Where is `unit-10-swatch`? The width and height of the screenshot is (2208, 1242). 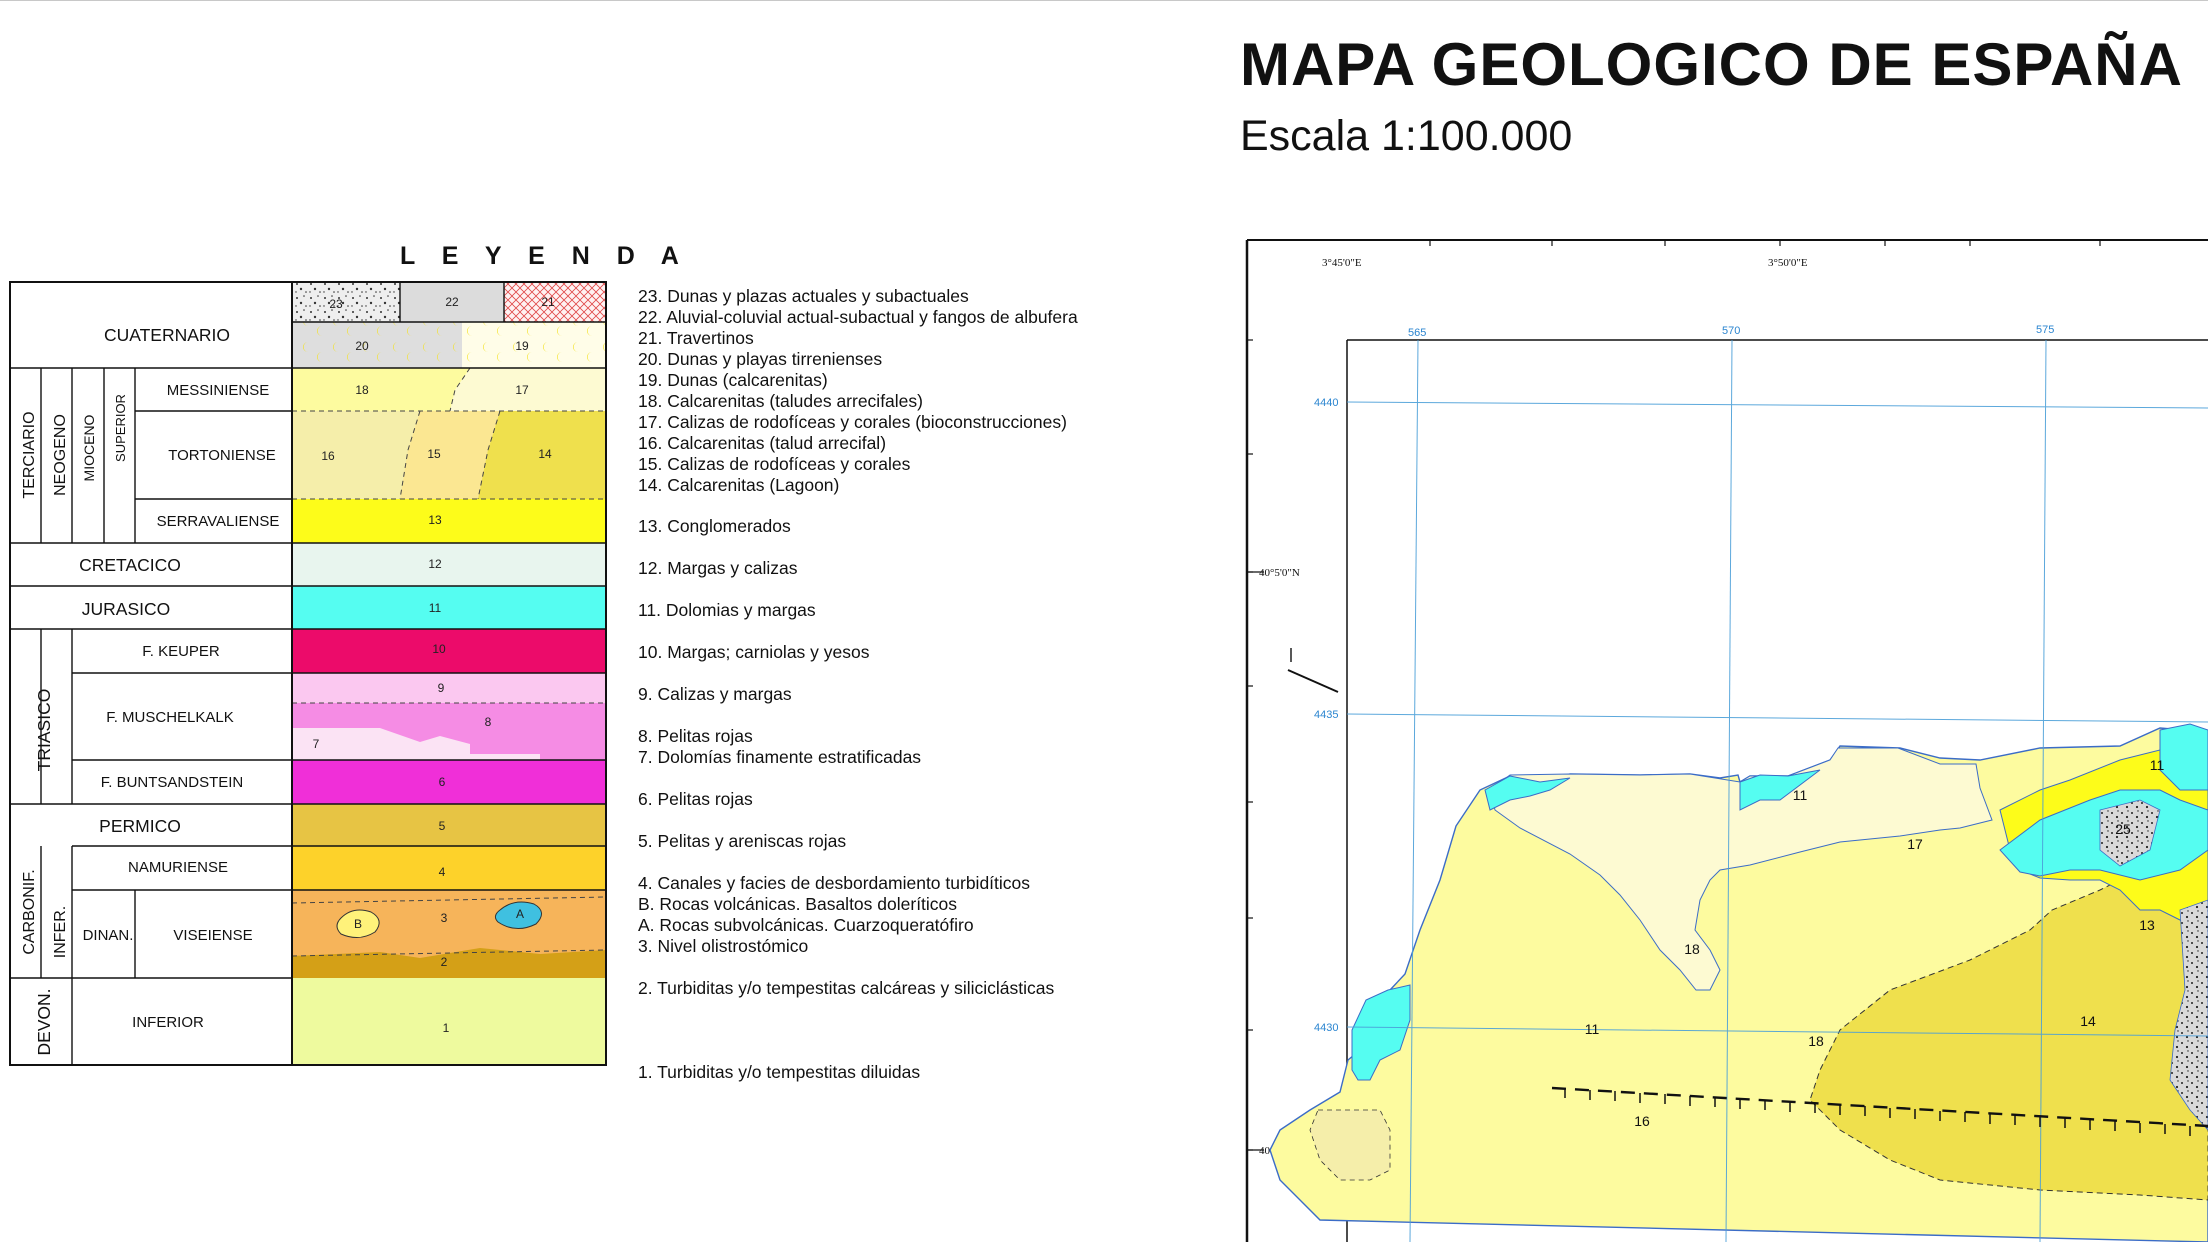 unit-10-swatch is located at coordinates (449, 651).